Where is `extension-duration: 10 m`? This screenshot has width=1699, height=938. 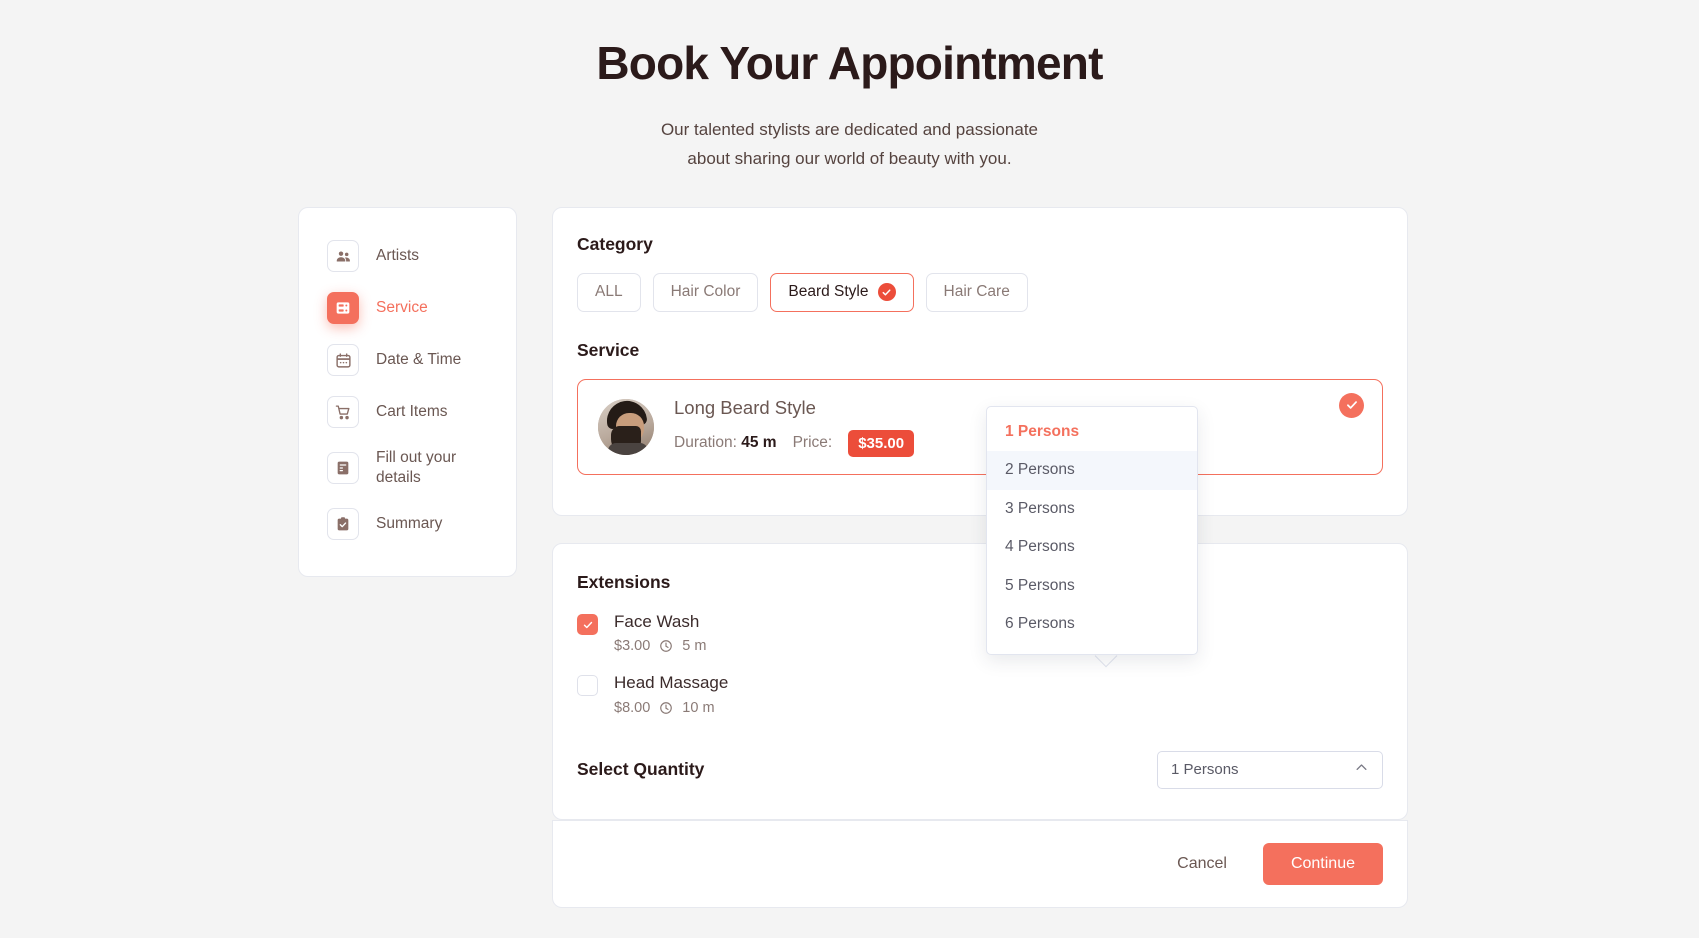
extension-duration: 10 m is located at coordinates (698, 707).